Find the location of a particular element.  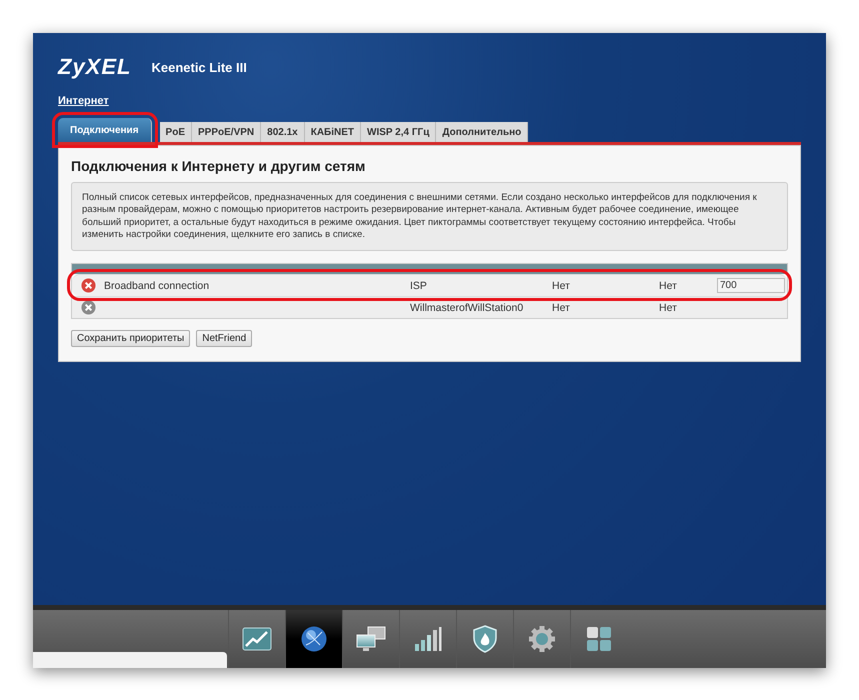

tab: WISP 2,4 ГГц is located at coordinates (398, 132).